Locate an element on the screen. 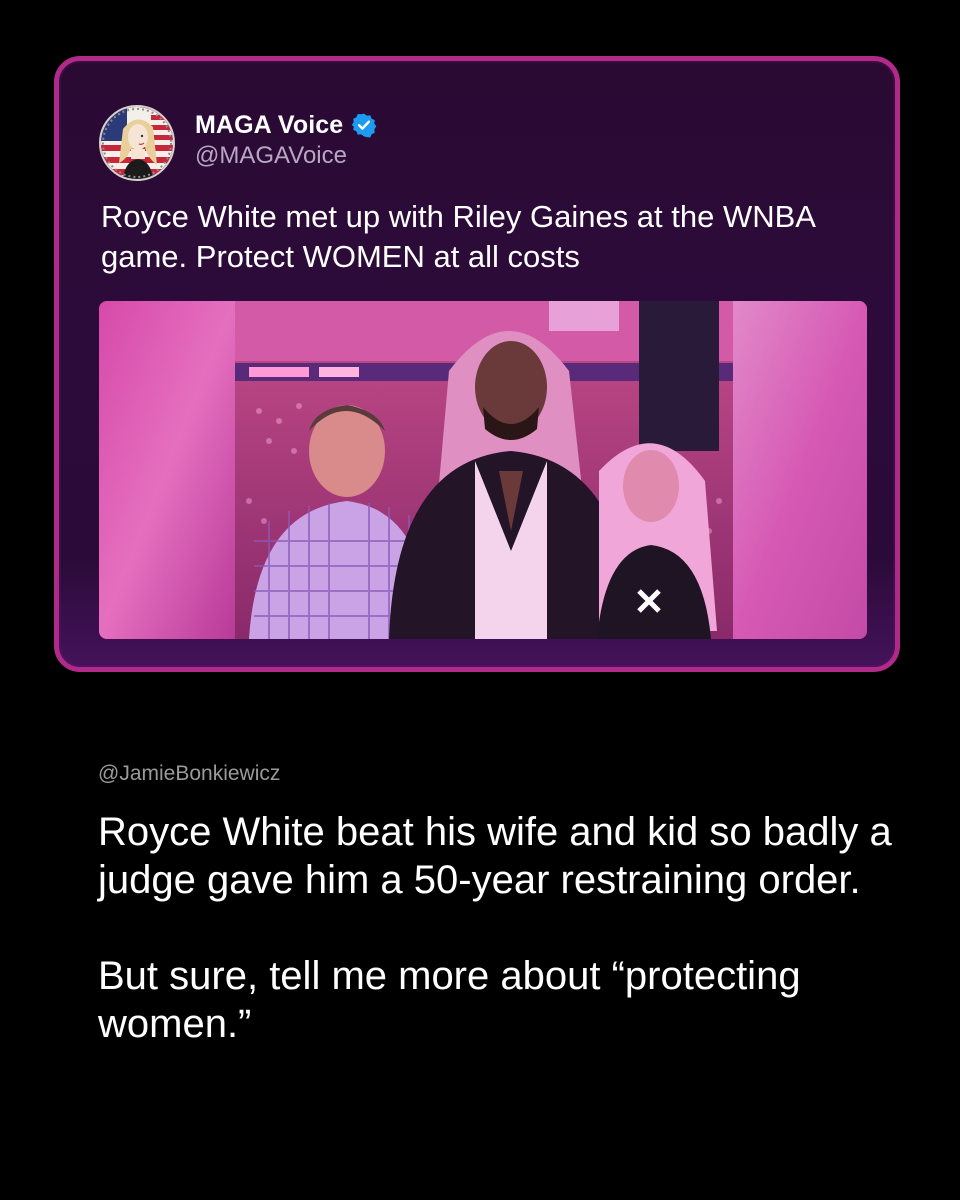 The width and height of the screenshot is (960, 1200). name-block: MAGA Voice @MAGAVoice is located at coordinates (286, 140).